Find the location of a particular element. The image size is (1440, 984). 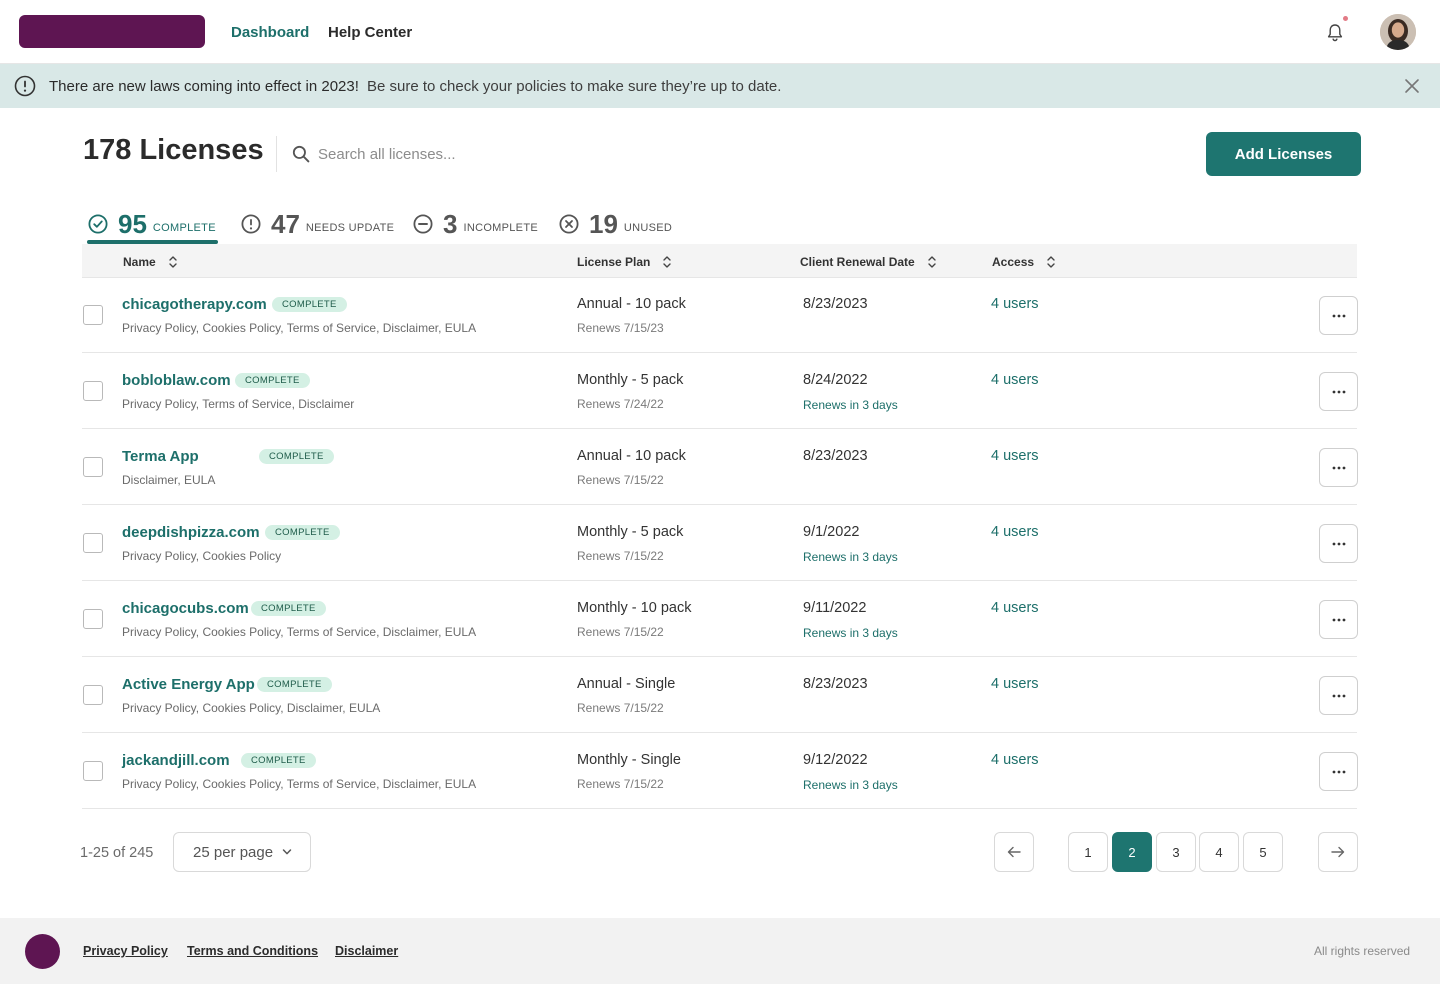

license-name-link: jackandjill.com is located at coordinates (176, 760).